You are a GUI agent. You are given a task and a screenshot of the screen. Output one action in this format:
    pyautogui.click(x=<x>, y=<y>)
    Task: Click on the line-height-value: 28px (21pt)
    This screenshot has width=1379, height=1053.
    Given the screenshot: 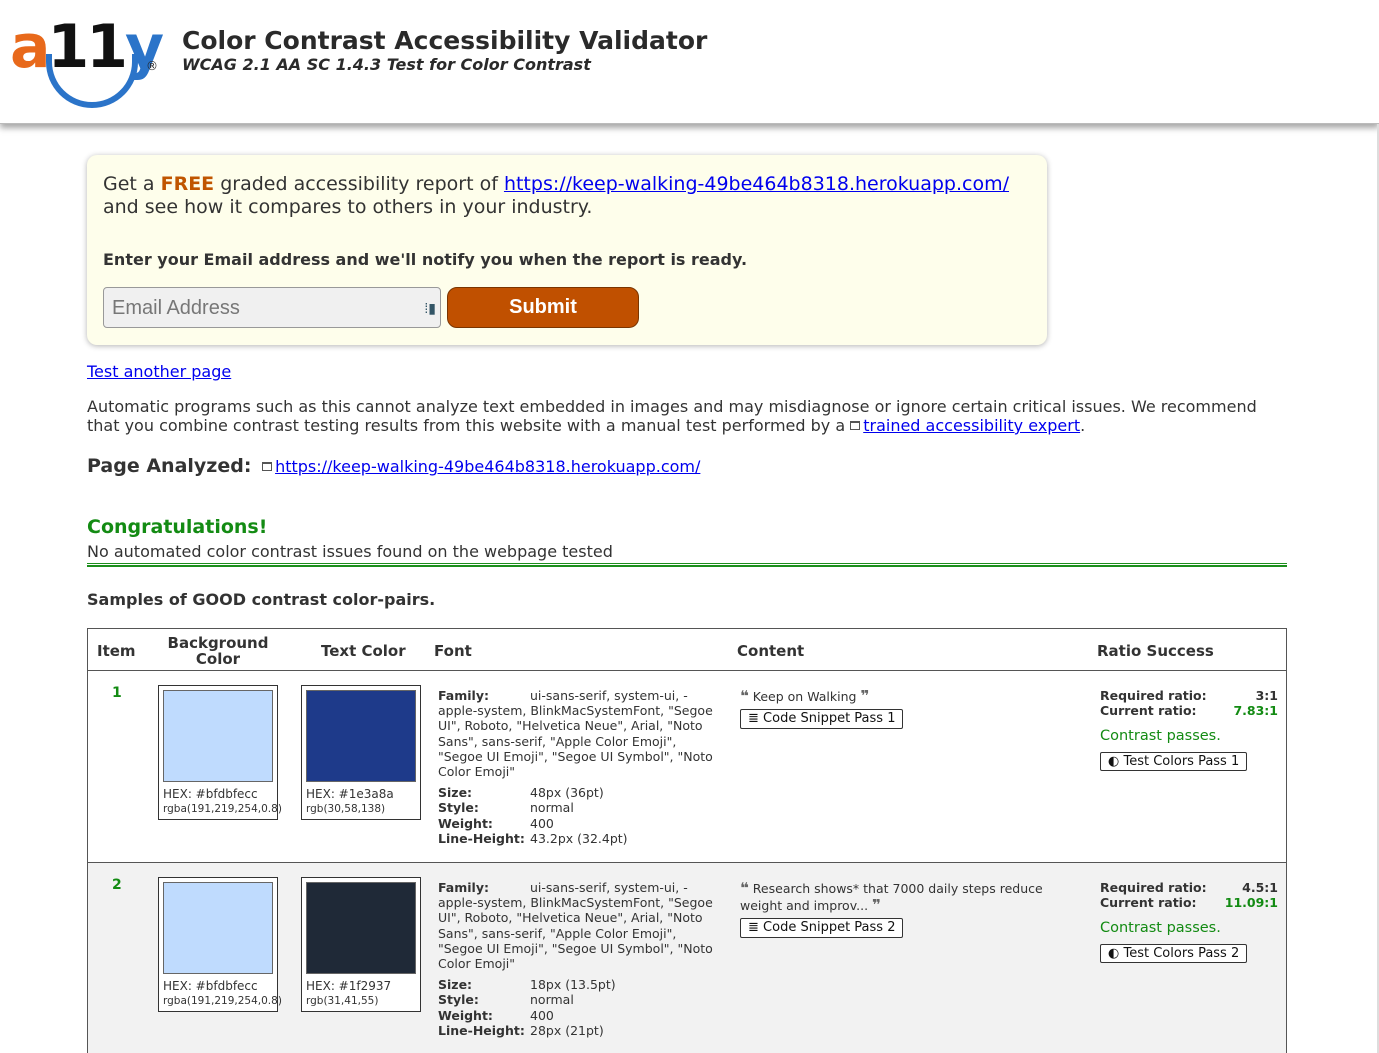 What is the action you would take?
    pyautogui.click(x=567, y=1030)
    